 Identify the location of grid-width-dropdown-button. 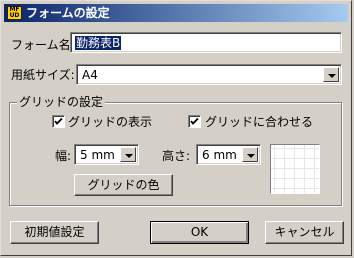
(128, 154).